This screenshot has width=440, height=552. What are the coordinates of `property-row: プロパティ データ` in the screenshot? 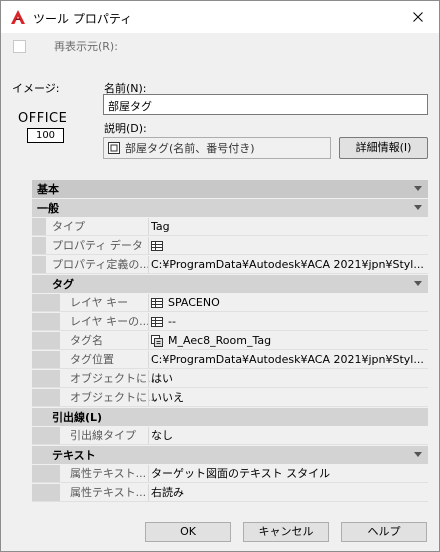 It's located at (230, 246).